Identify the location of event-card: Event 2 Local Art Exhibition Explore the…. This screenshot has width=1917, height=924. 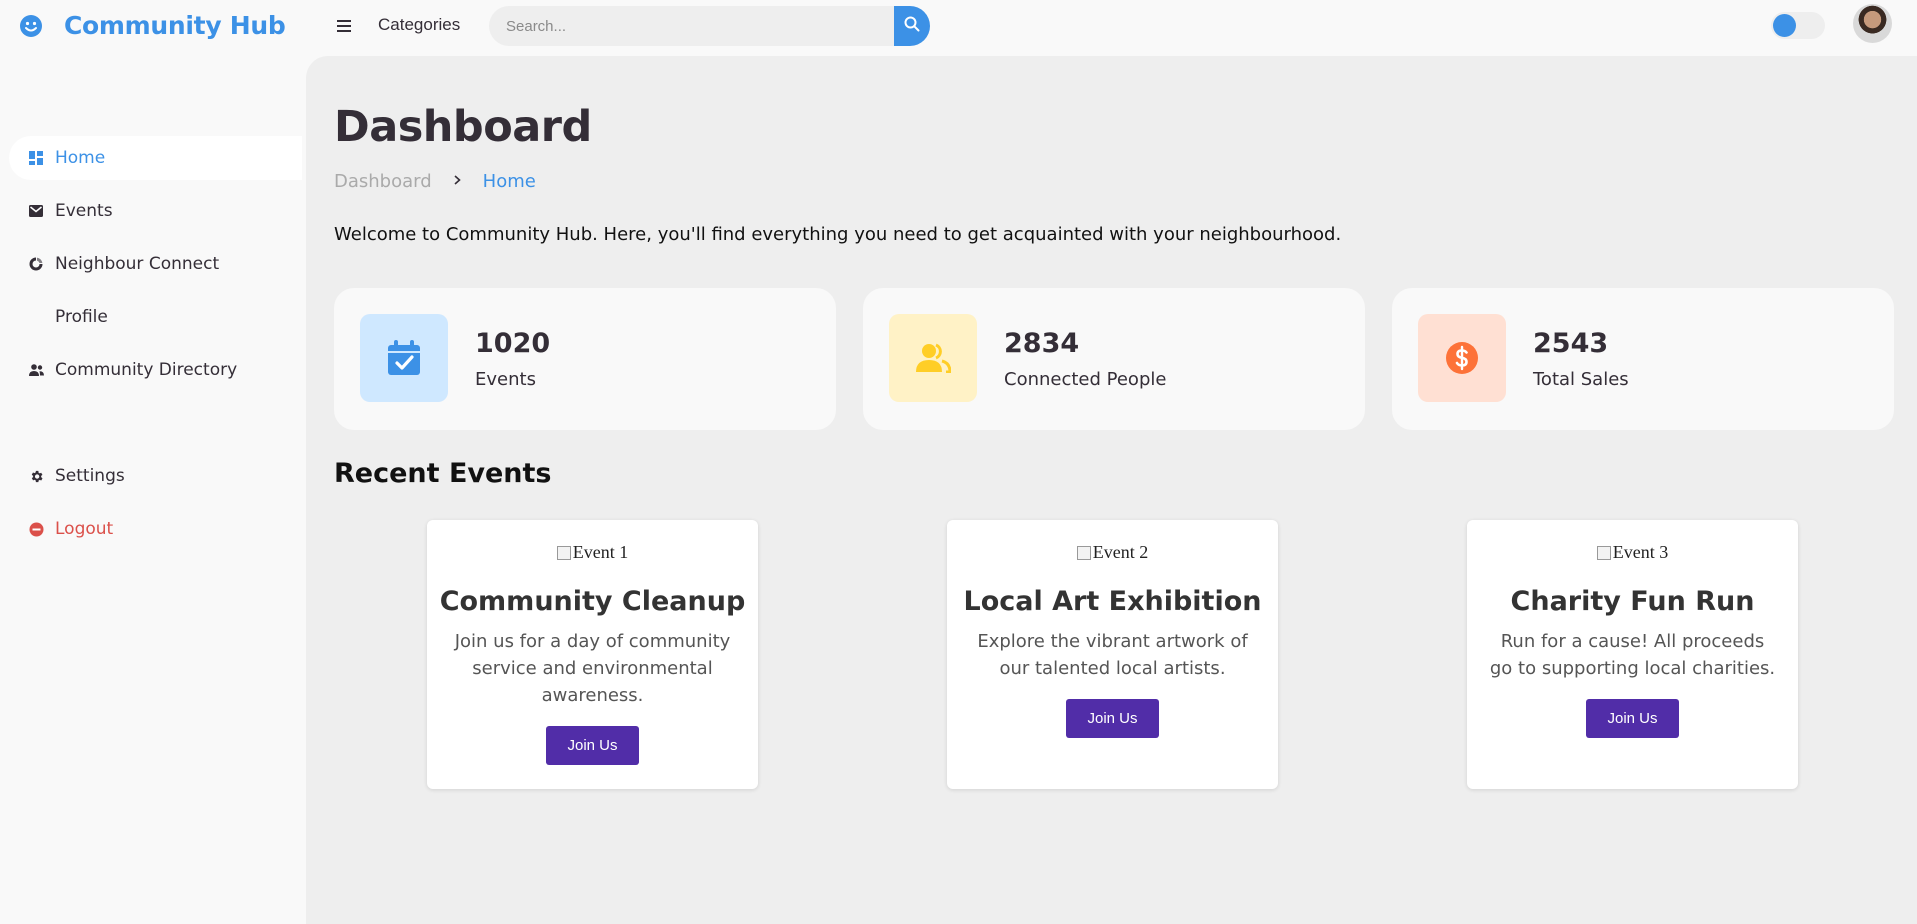
(1112, 654).